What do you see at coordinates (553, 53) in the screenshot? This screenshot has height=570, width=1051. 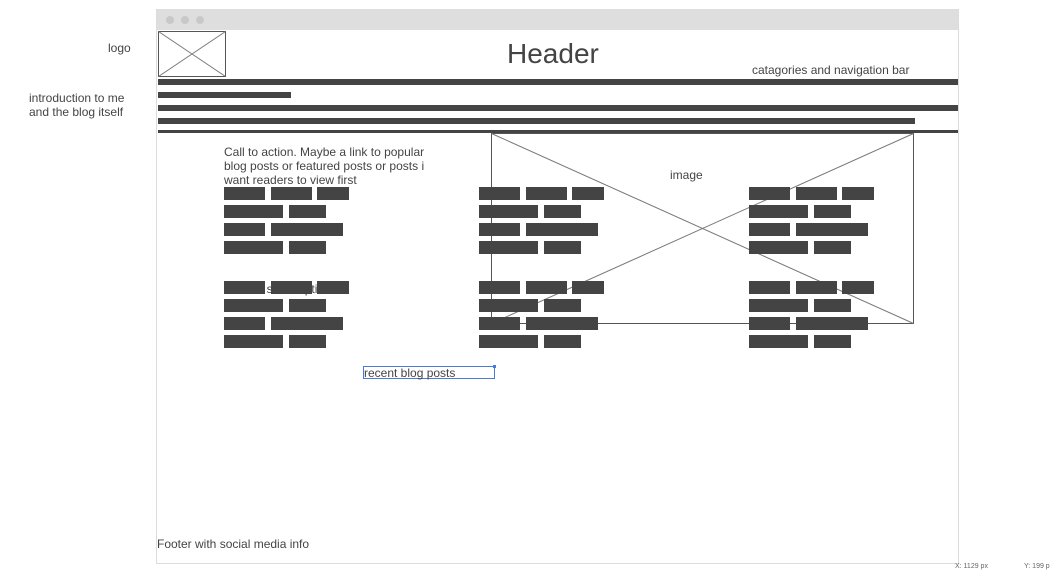 I see `header-title: Header` at bounding box center [553, 53].